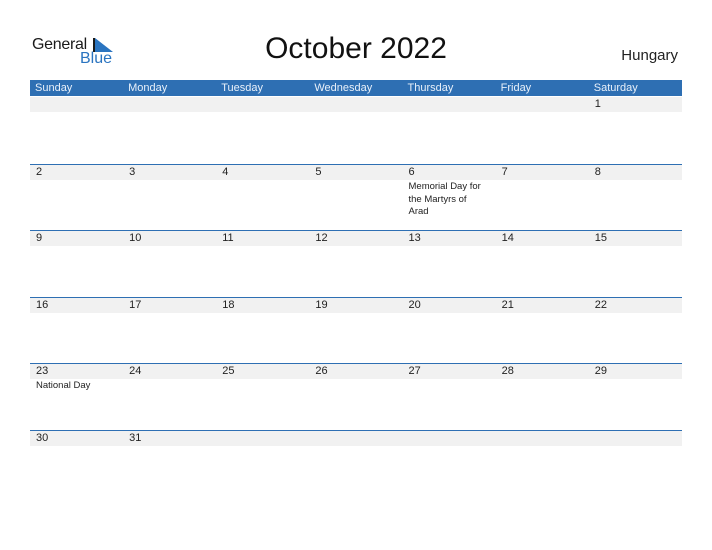 The width and height of the screenshot is (712, 550). I want to click on day-cell: 29, so click(635, 378).